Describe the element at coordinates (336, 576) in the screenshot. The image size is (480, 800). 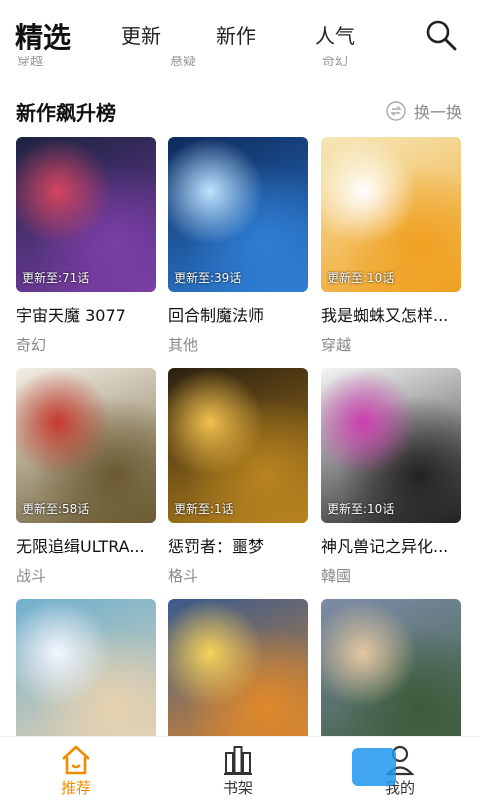
I see `comic-genre: 韓國` at that location.